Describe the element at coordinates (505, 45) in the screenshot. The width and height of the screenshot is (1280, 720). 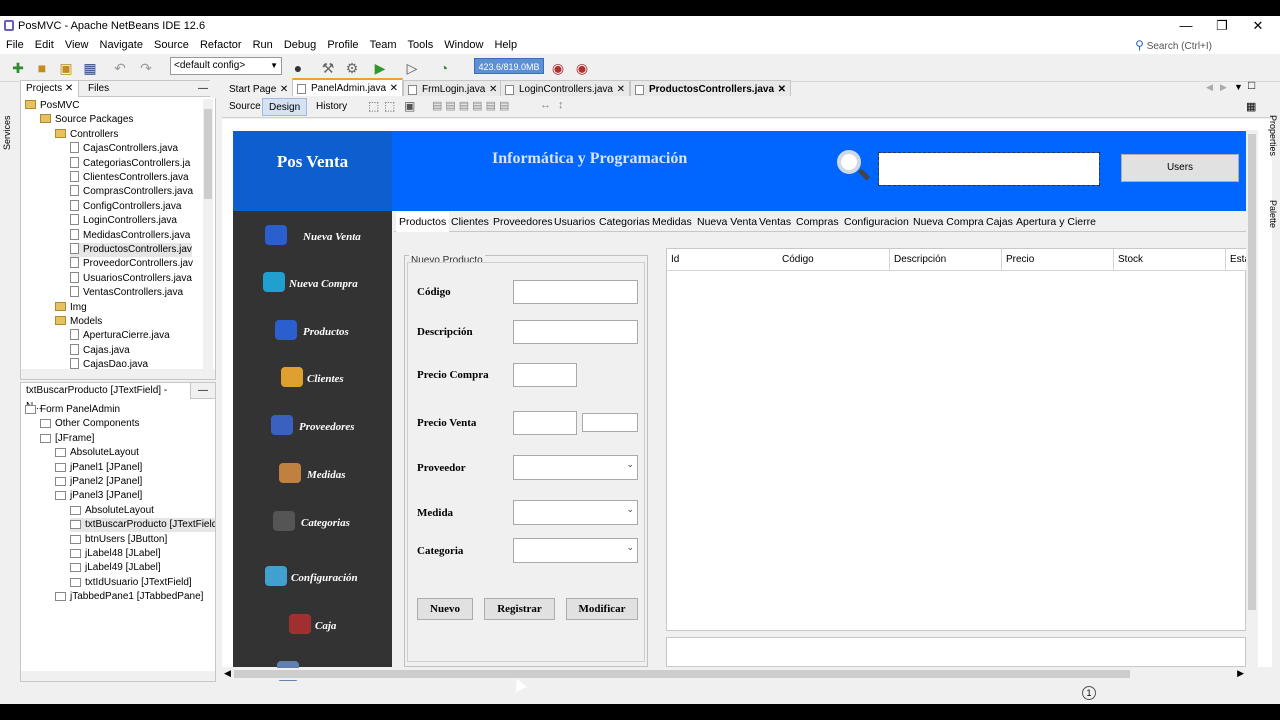
I see `menu-help: Help` at that location.